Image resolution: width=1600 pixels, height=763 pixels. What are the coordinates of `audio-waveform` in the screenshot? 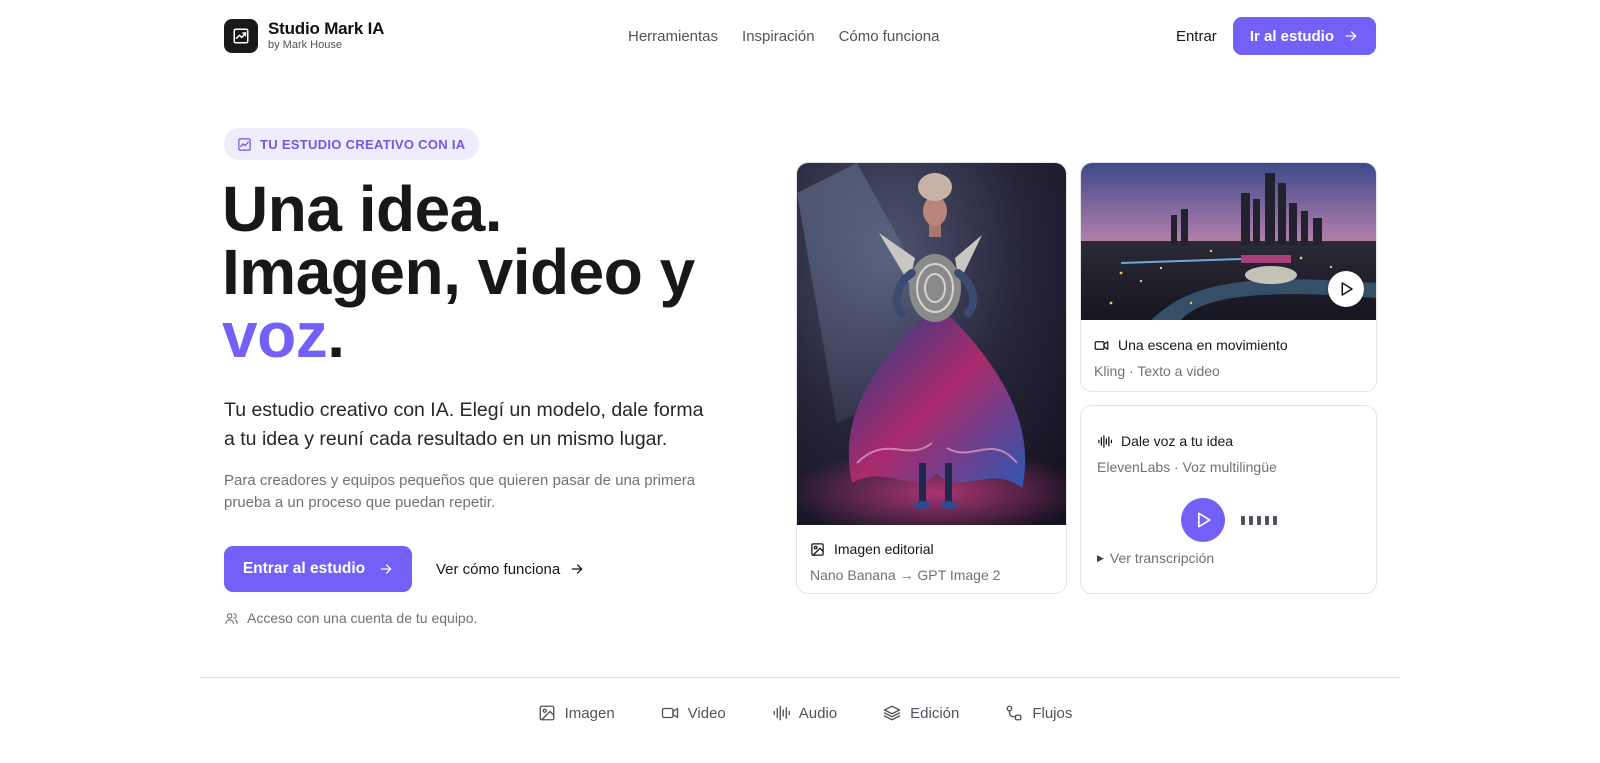 It's located at (1259, 520).